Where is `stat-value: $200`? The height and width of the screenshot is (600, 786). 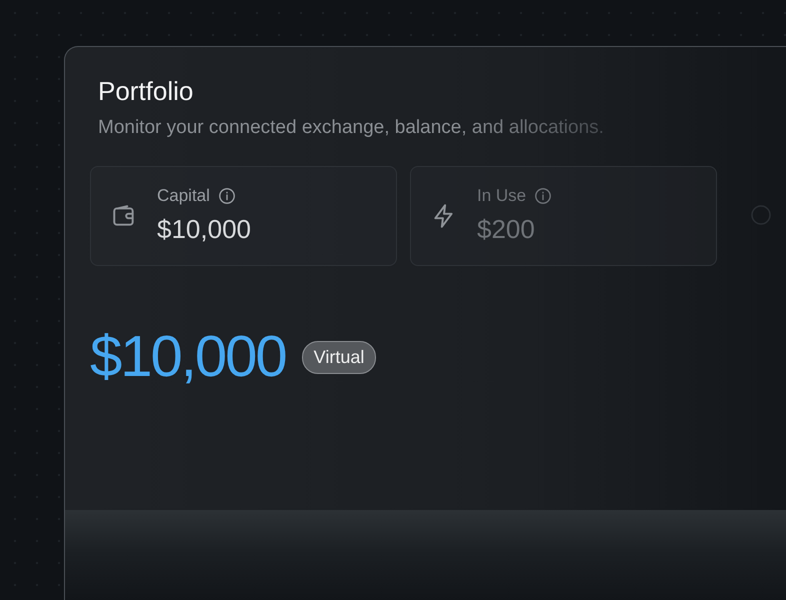
stat-value: $200 is located at coordinates (506, 229).